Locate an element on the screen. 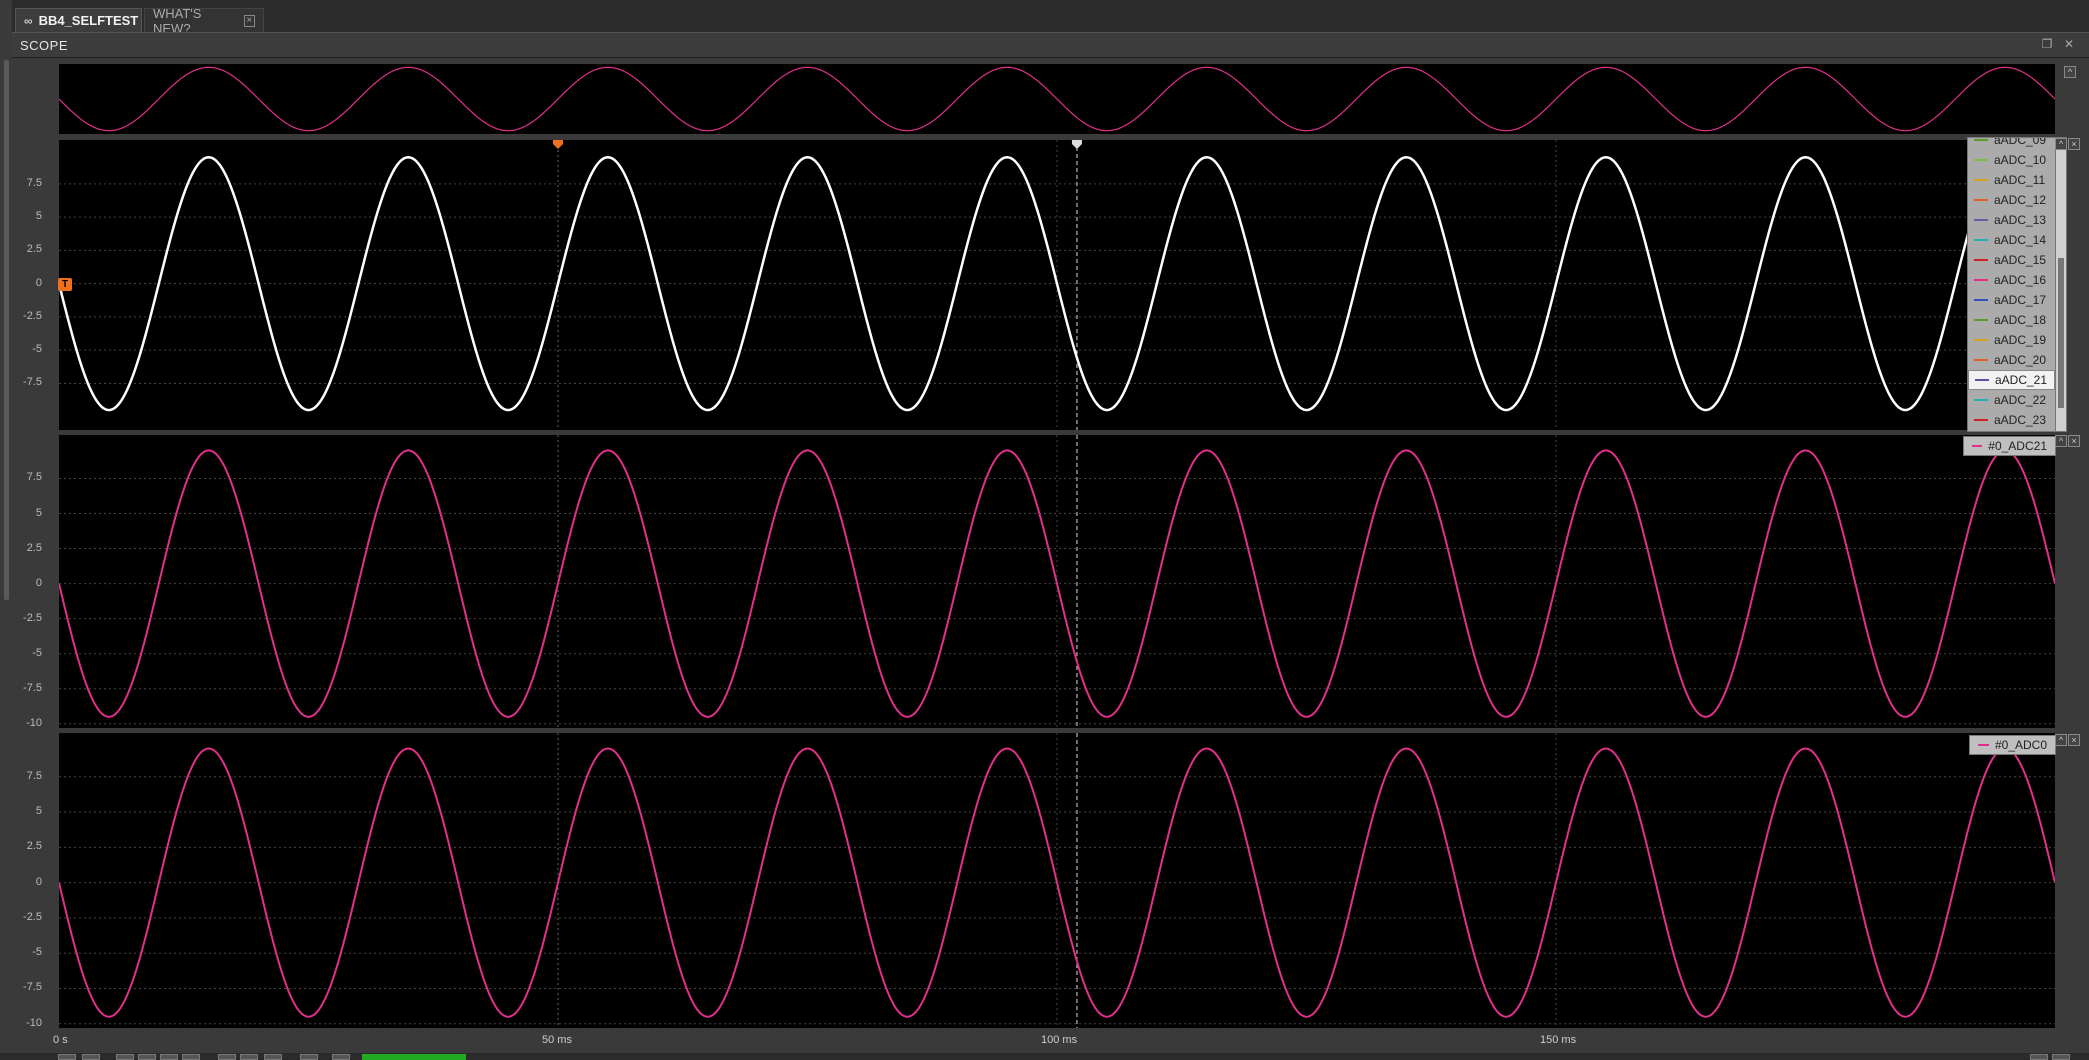 The image size is (2089, 1060). scroll-thumb is located at coordinates (2061, 333).